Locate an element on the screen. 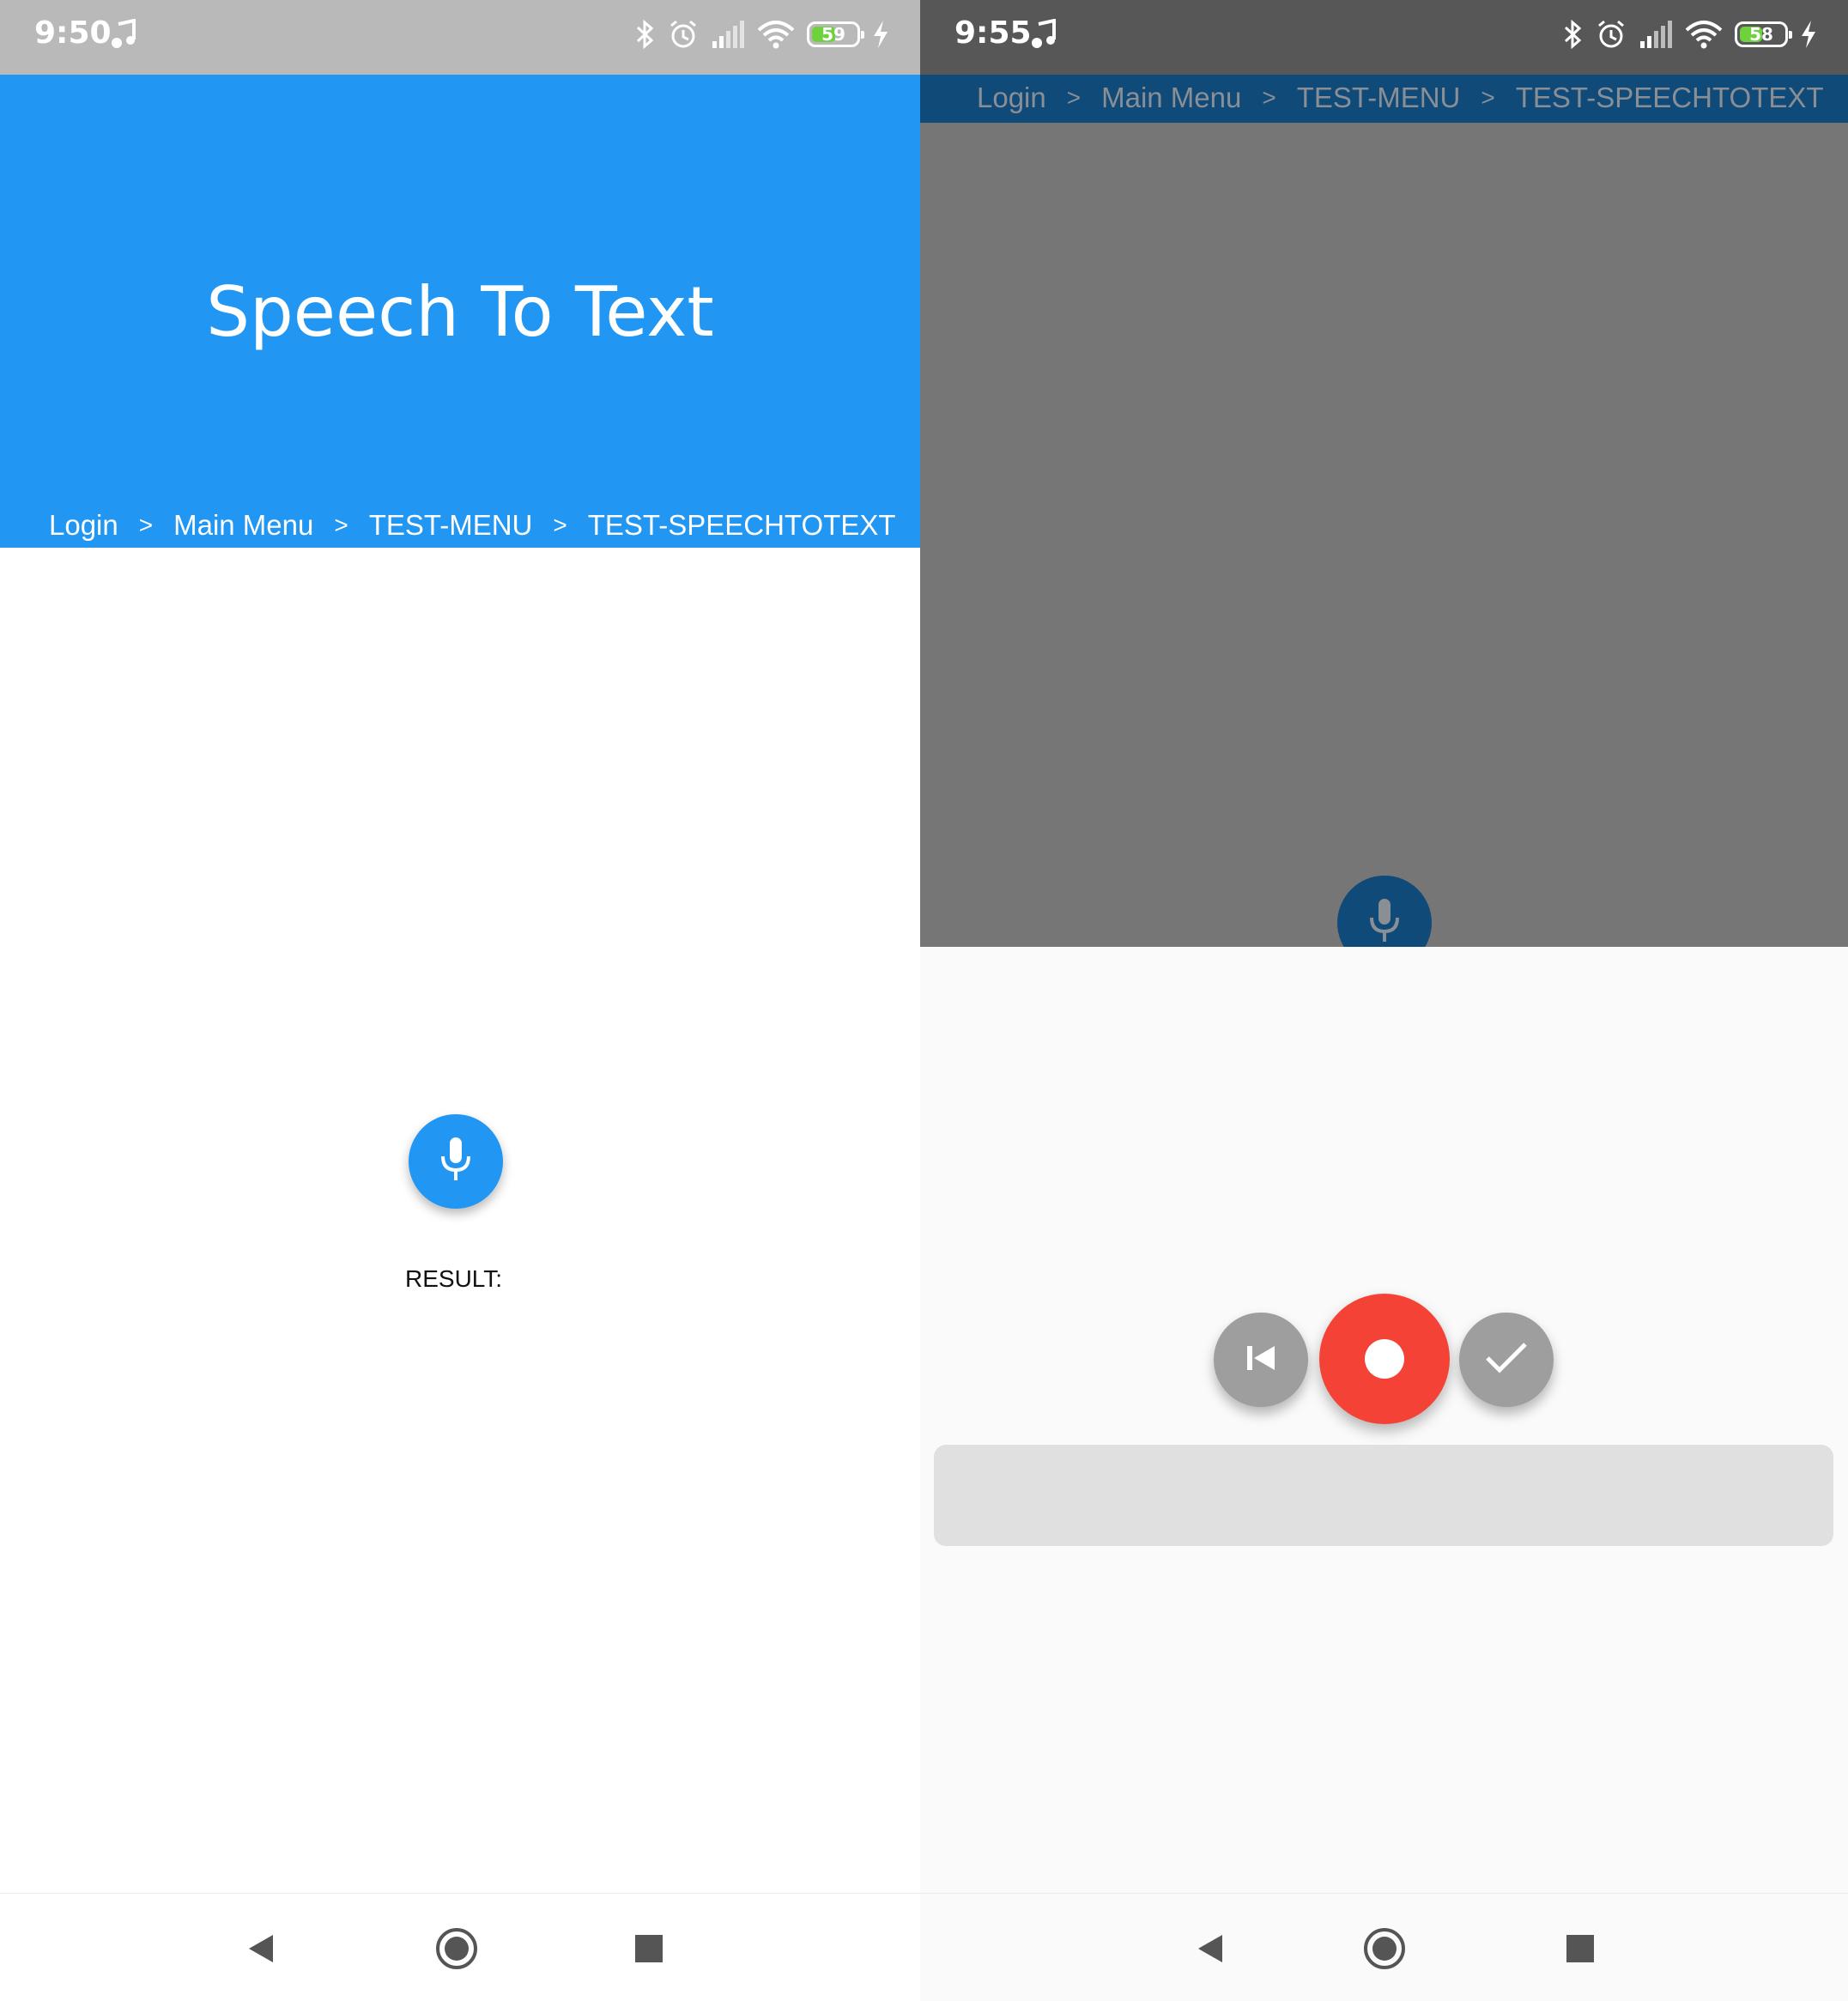  status-bar: 9:50 59 is located at coordinates (460, 37).